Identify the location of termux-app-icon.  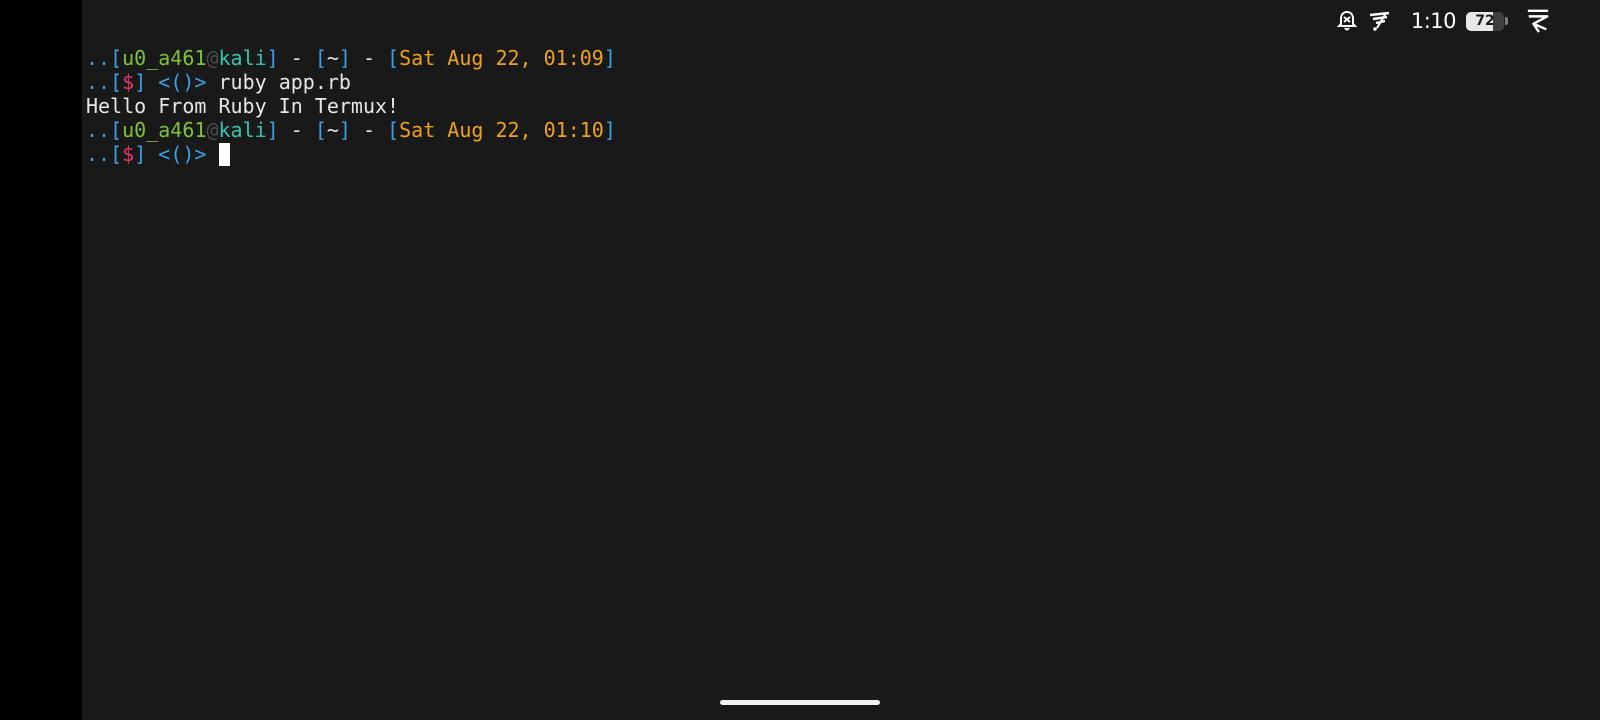
(1538, 21).